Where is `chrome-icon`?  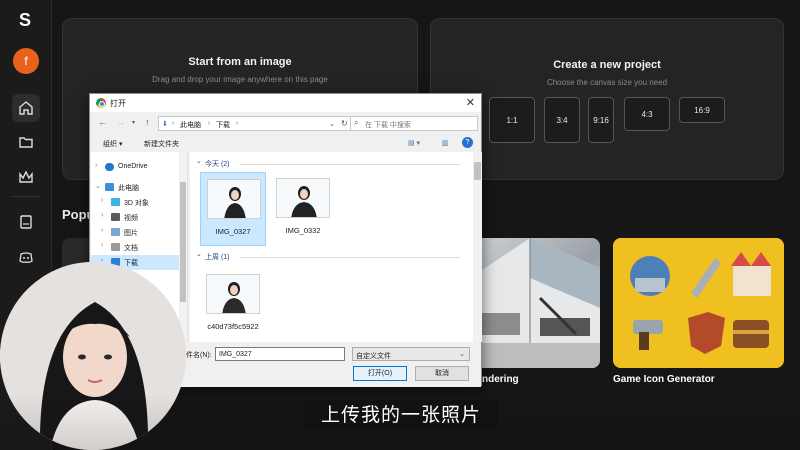 chrome-icon is located at coordinates (101, 103).